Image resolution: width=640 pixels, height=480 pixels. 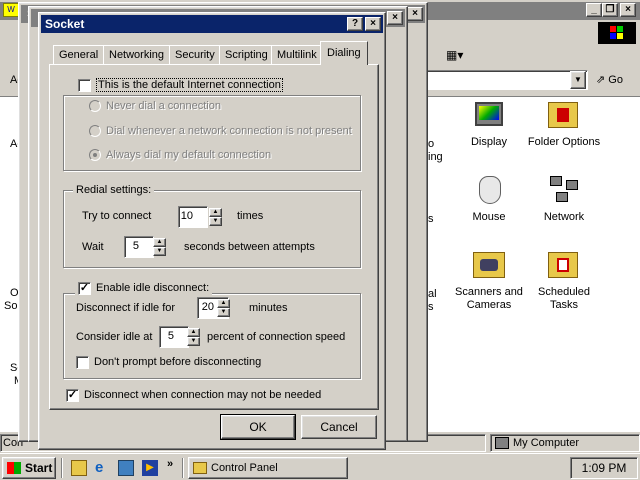 What do you see at coordinates (114, 190) in the screenshot?
I see `redial-group-title: Redial settings:` at bounding box center [114, 190].